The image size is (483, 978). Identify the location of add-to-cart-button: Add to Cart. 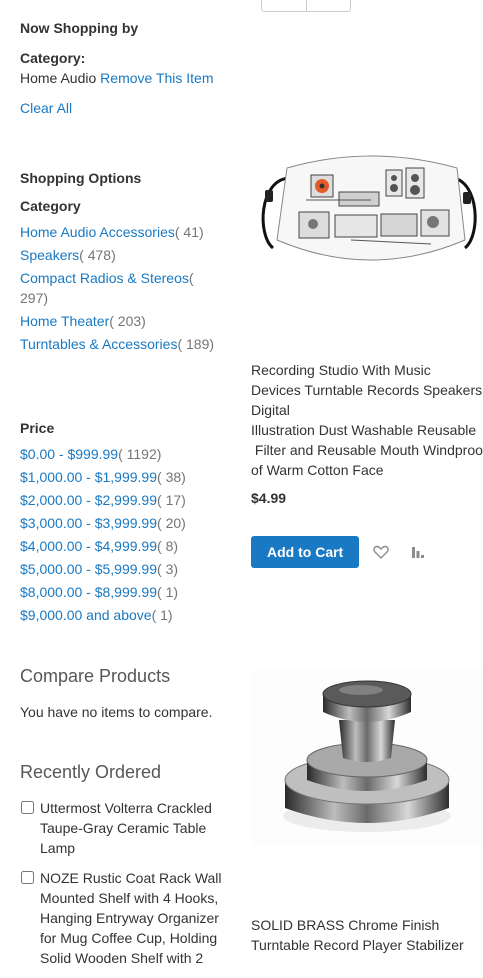
(305, 552).